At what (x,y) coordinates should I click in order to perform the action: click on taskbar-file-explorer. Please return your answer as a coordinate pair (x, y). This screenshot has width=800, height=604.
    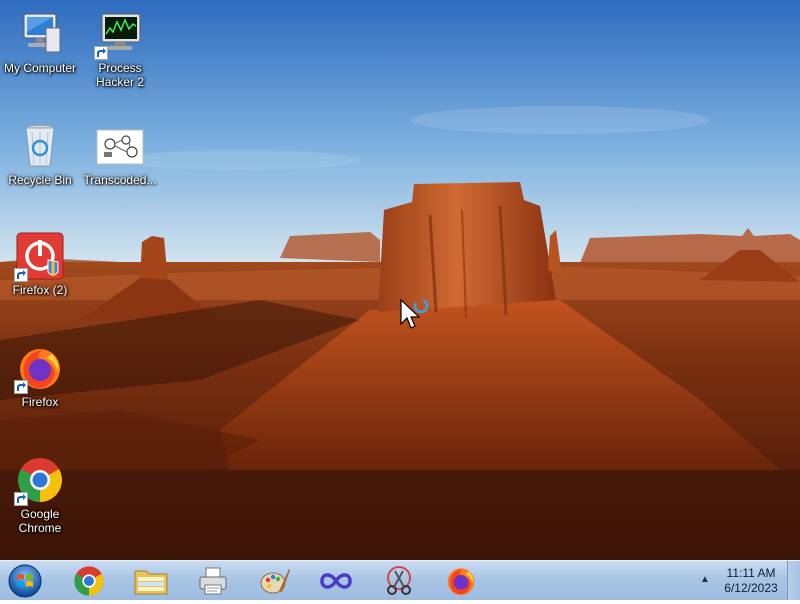
    Looking at the image, I should click on (151, 581).